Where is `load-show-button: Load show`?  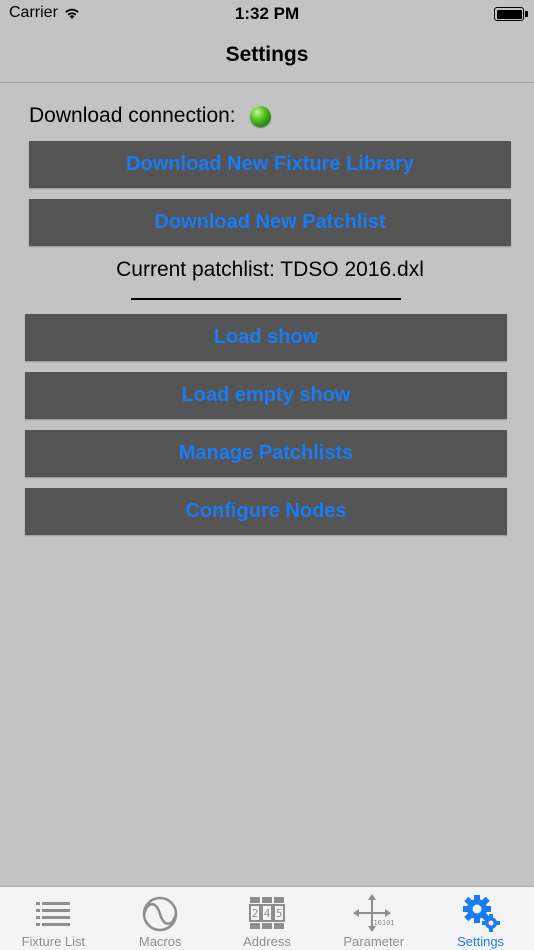
load-show-button: Load show is located at coordinates (266, 337).